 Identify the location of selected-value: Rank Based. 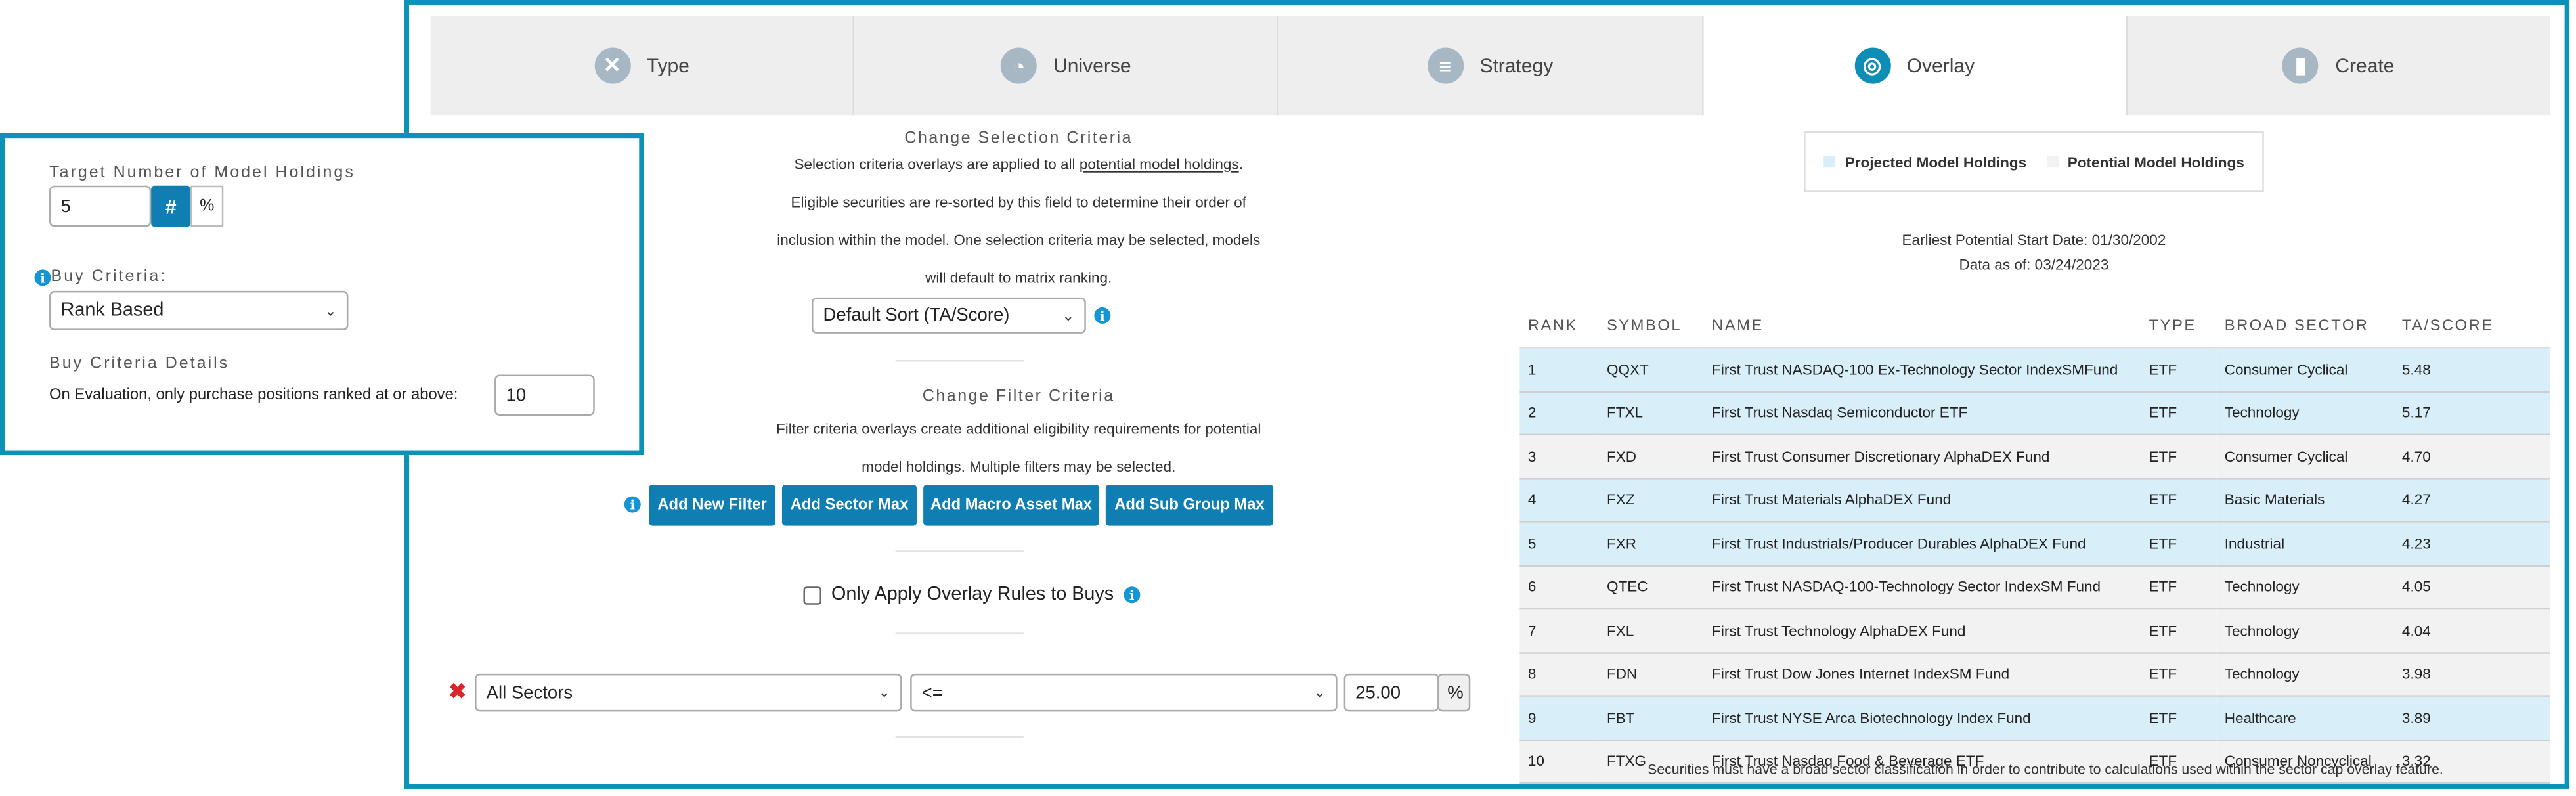
(112, 310).